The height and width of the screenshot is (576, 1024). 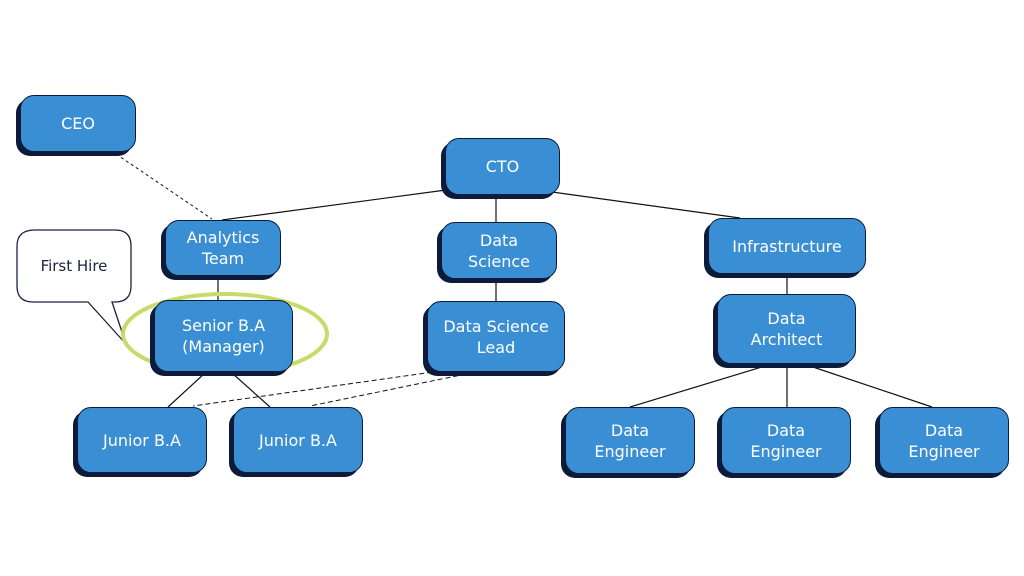 What do you see at coordinates (646, 205) in the screenshot?
I see `edge-cto-infrastructure` at bounding box center [646, 205].